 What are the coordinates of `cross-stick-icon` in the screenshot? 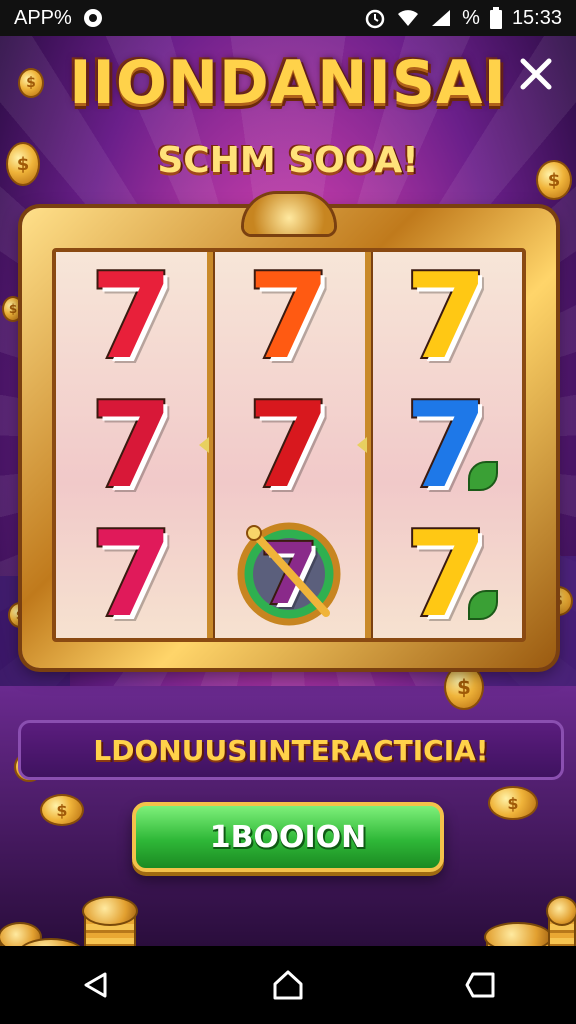 It's located at (287, 570).